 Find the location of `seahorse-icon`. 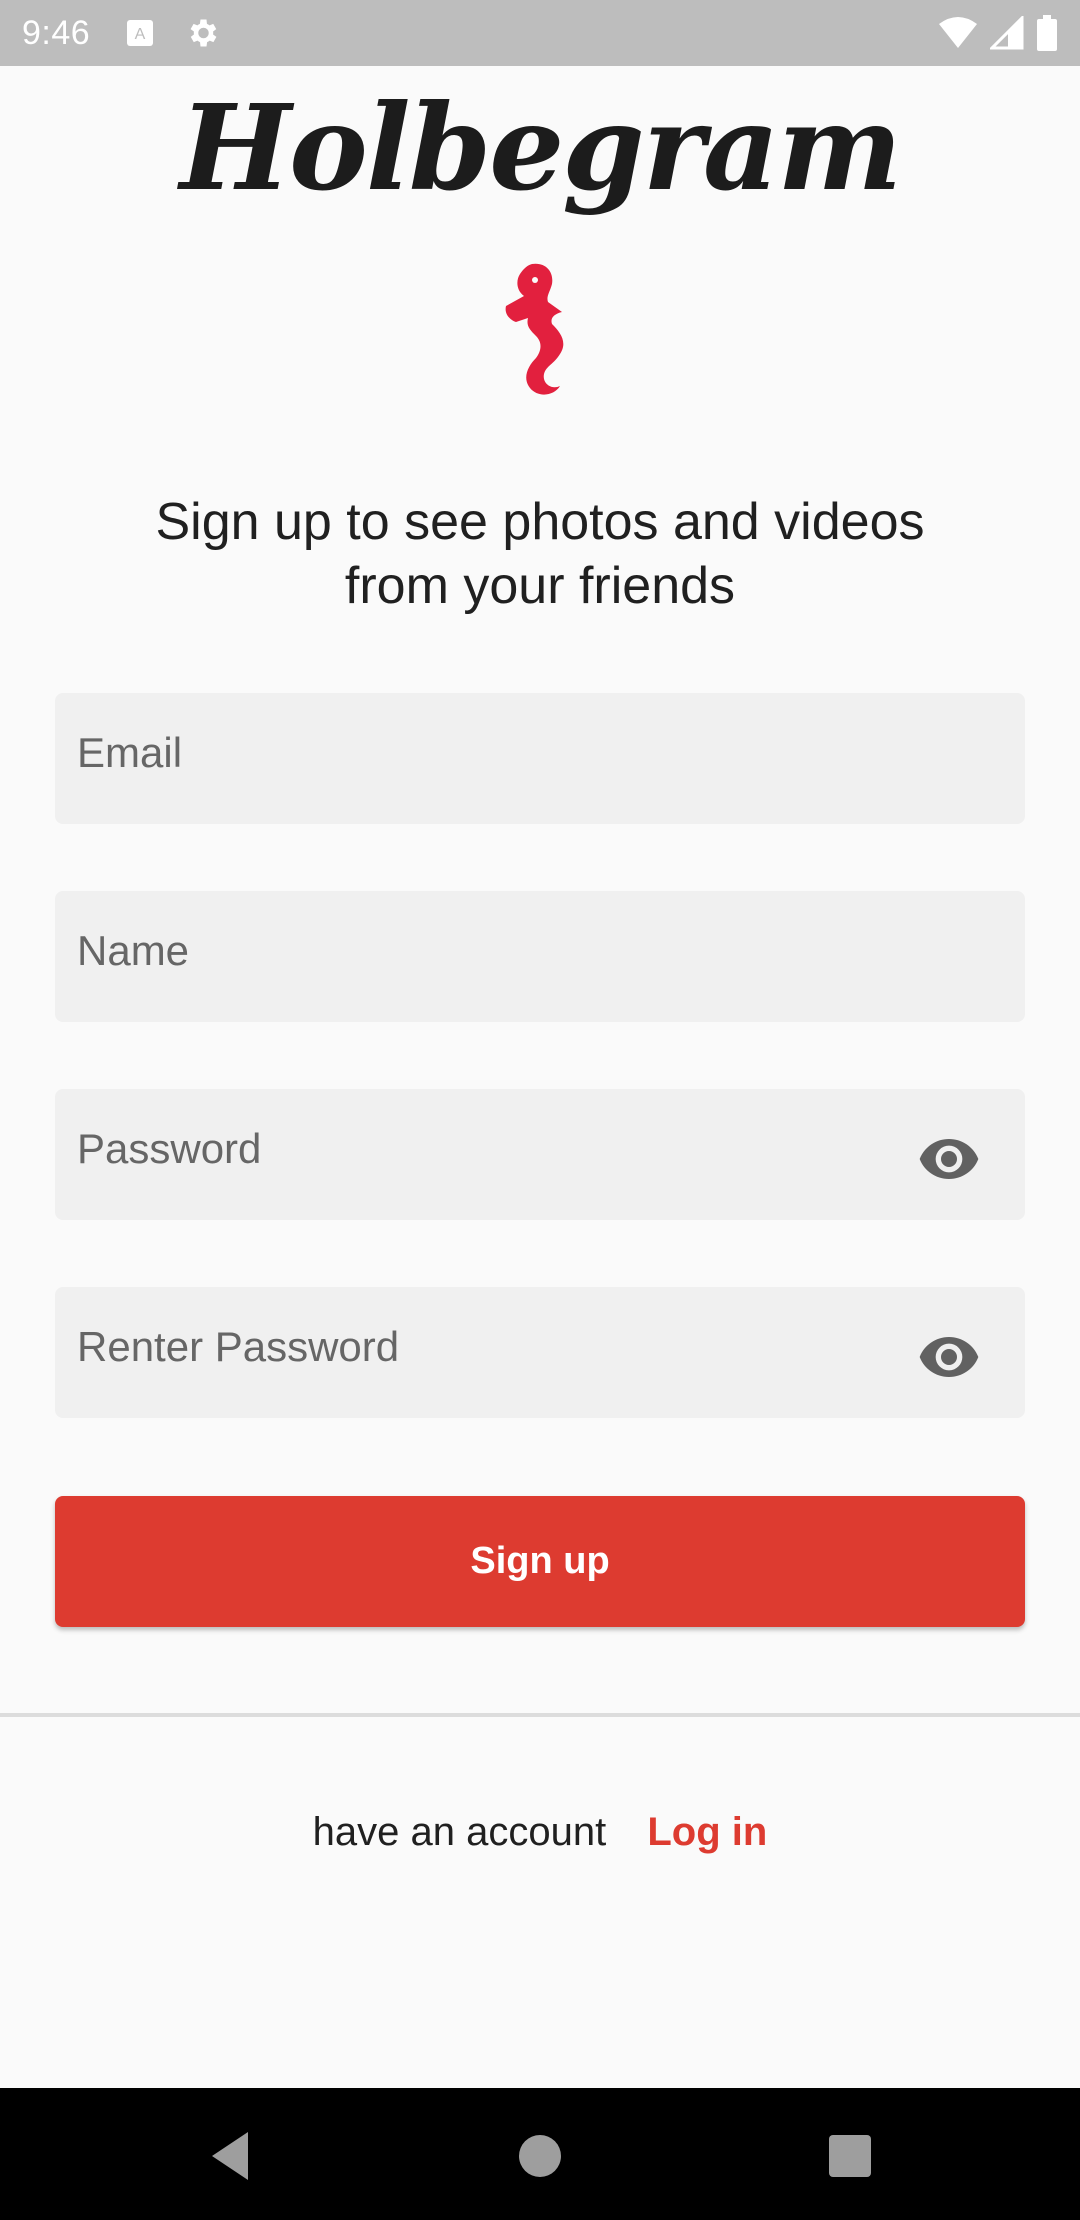

seahorse-icon is located at coordinates (534, 329).